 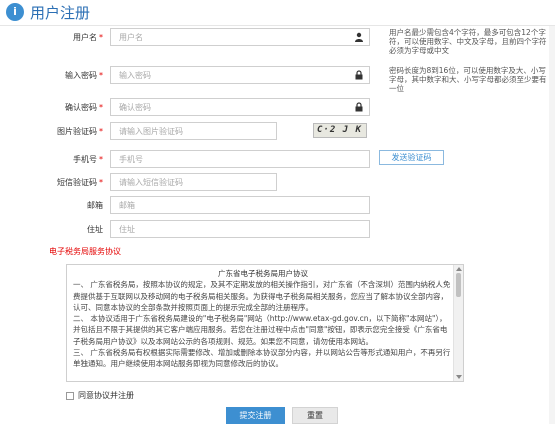 What do you see at coordinates (60, 13) in the screenshot?
I see `page-title: 用户注册` at bounding box center [60, 13].